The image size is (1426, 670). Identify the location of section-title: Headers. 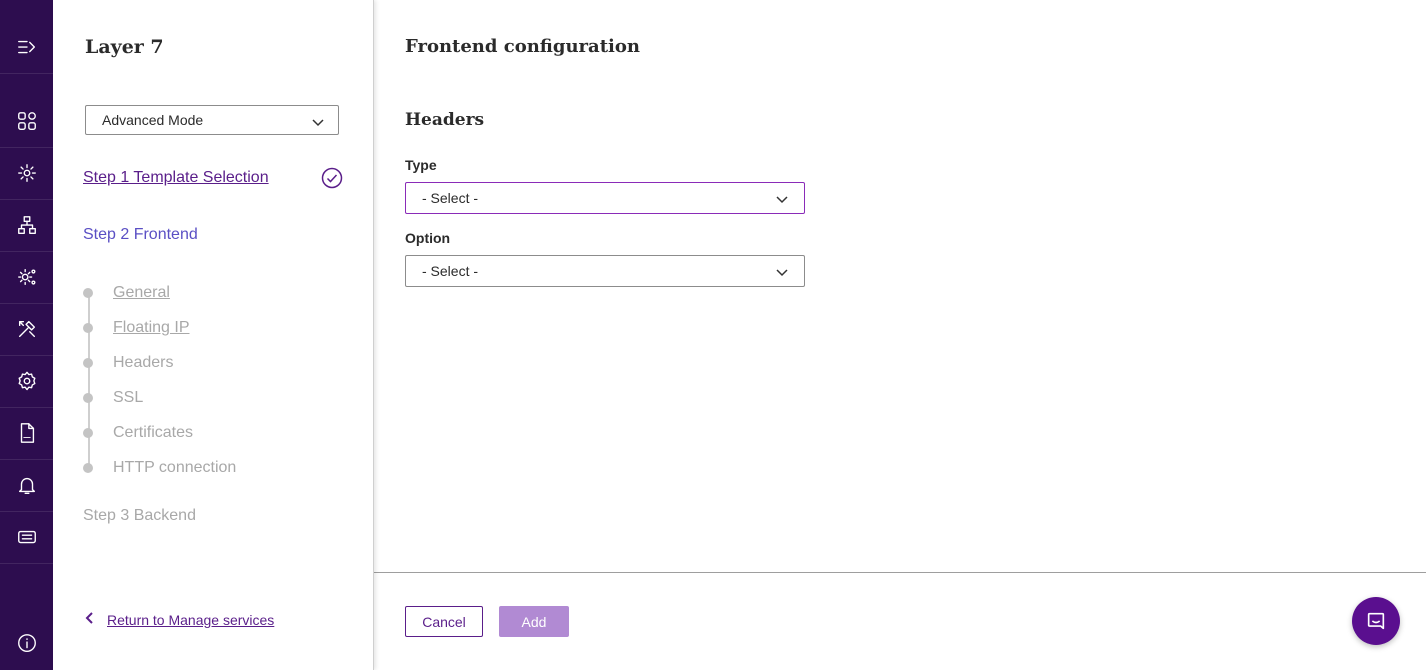
(445, 120).